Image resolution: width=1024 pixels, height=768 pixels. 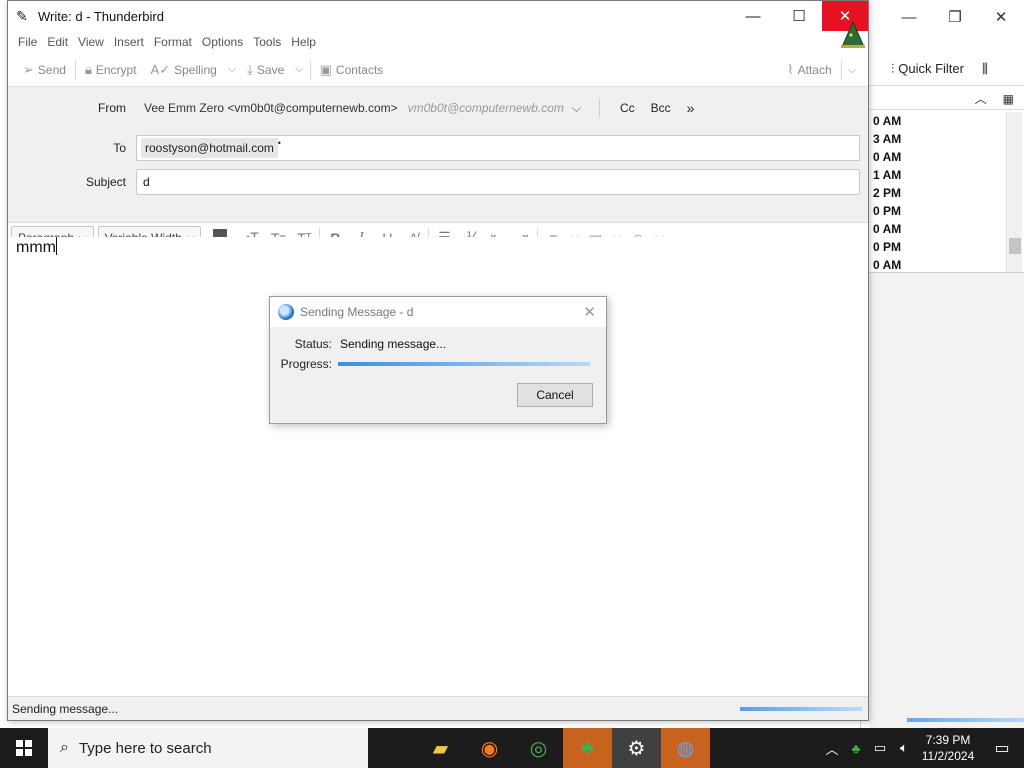 What do you see at coordinates (948, 748) in the screenshot?
I see `clock: 7:39 PM 11/2/2024` at bounding box center [948, 748].